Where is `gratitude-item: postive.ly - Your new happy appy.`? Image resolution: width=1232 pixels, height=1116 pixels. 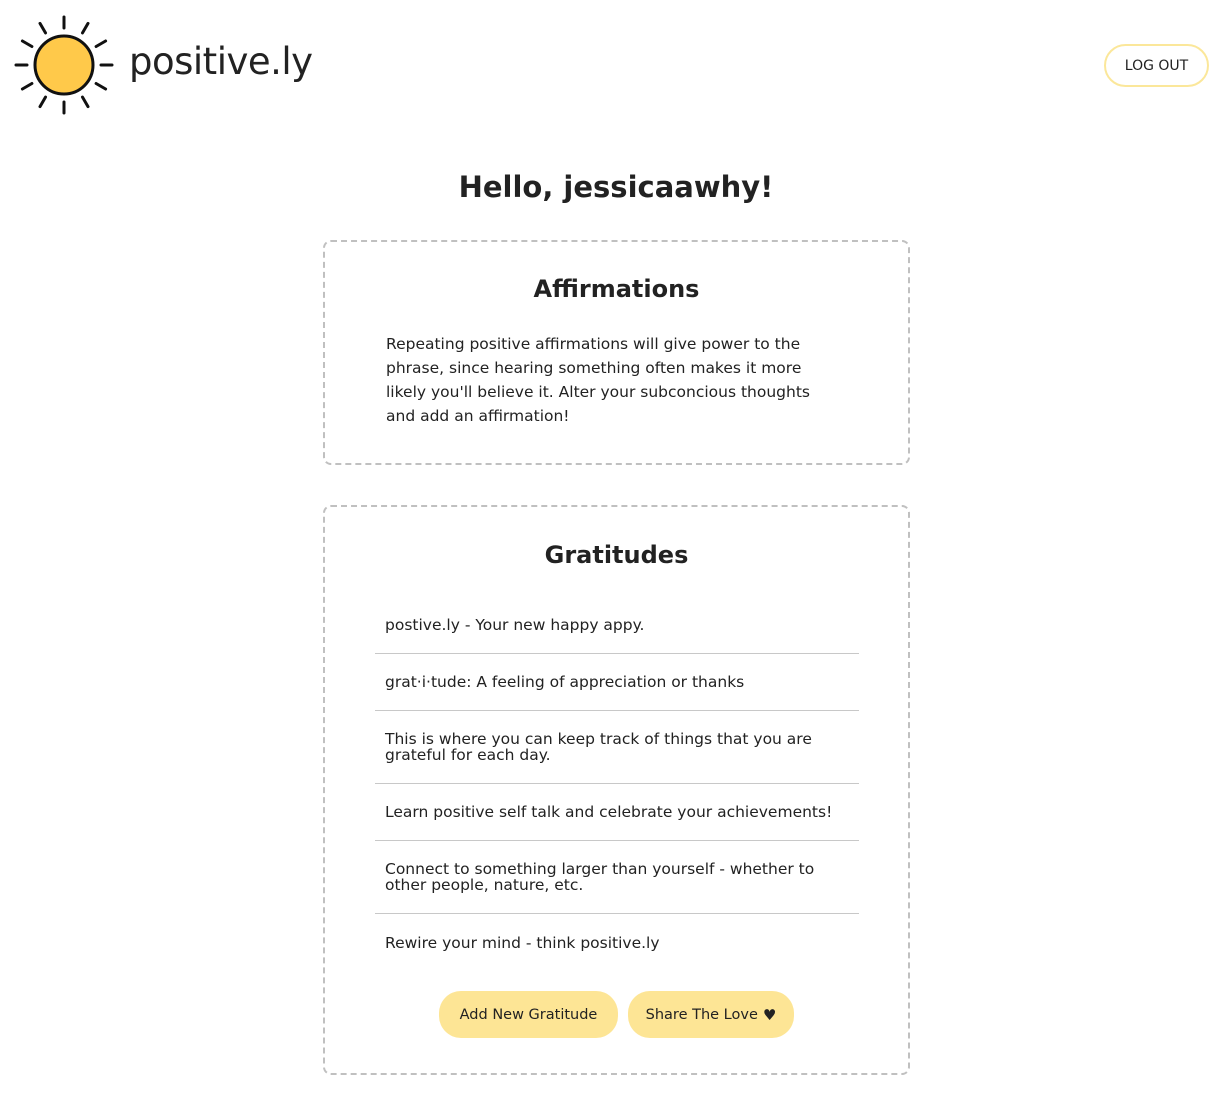
gratitude-item: postive.ly - Your new happy appy. is located at coordinates (617, 625).